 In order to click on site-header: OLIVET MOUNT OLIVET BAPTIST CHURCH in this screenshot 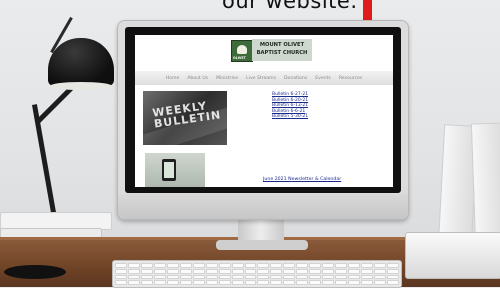, I will do `click(264, 52)`.